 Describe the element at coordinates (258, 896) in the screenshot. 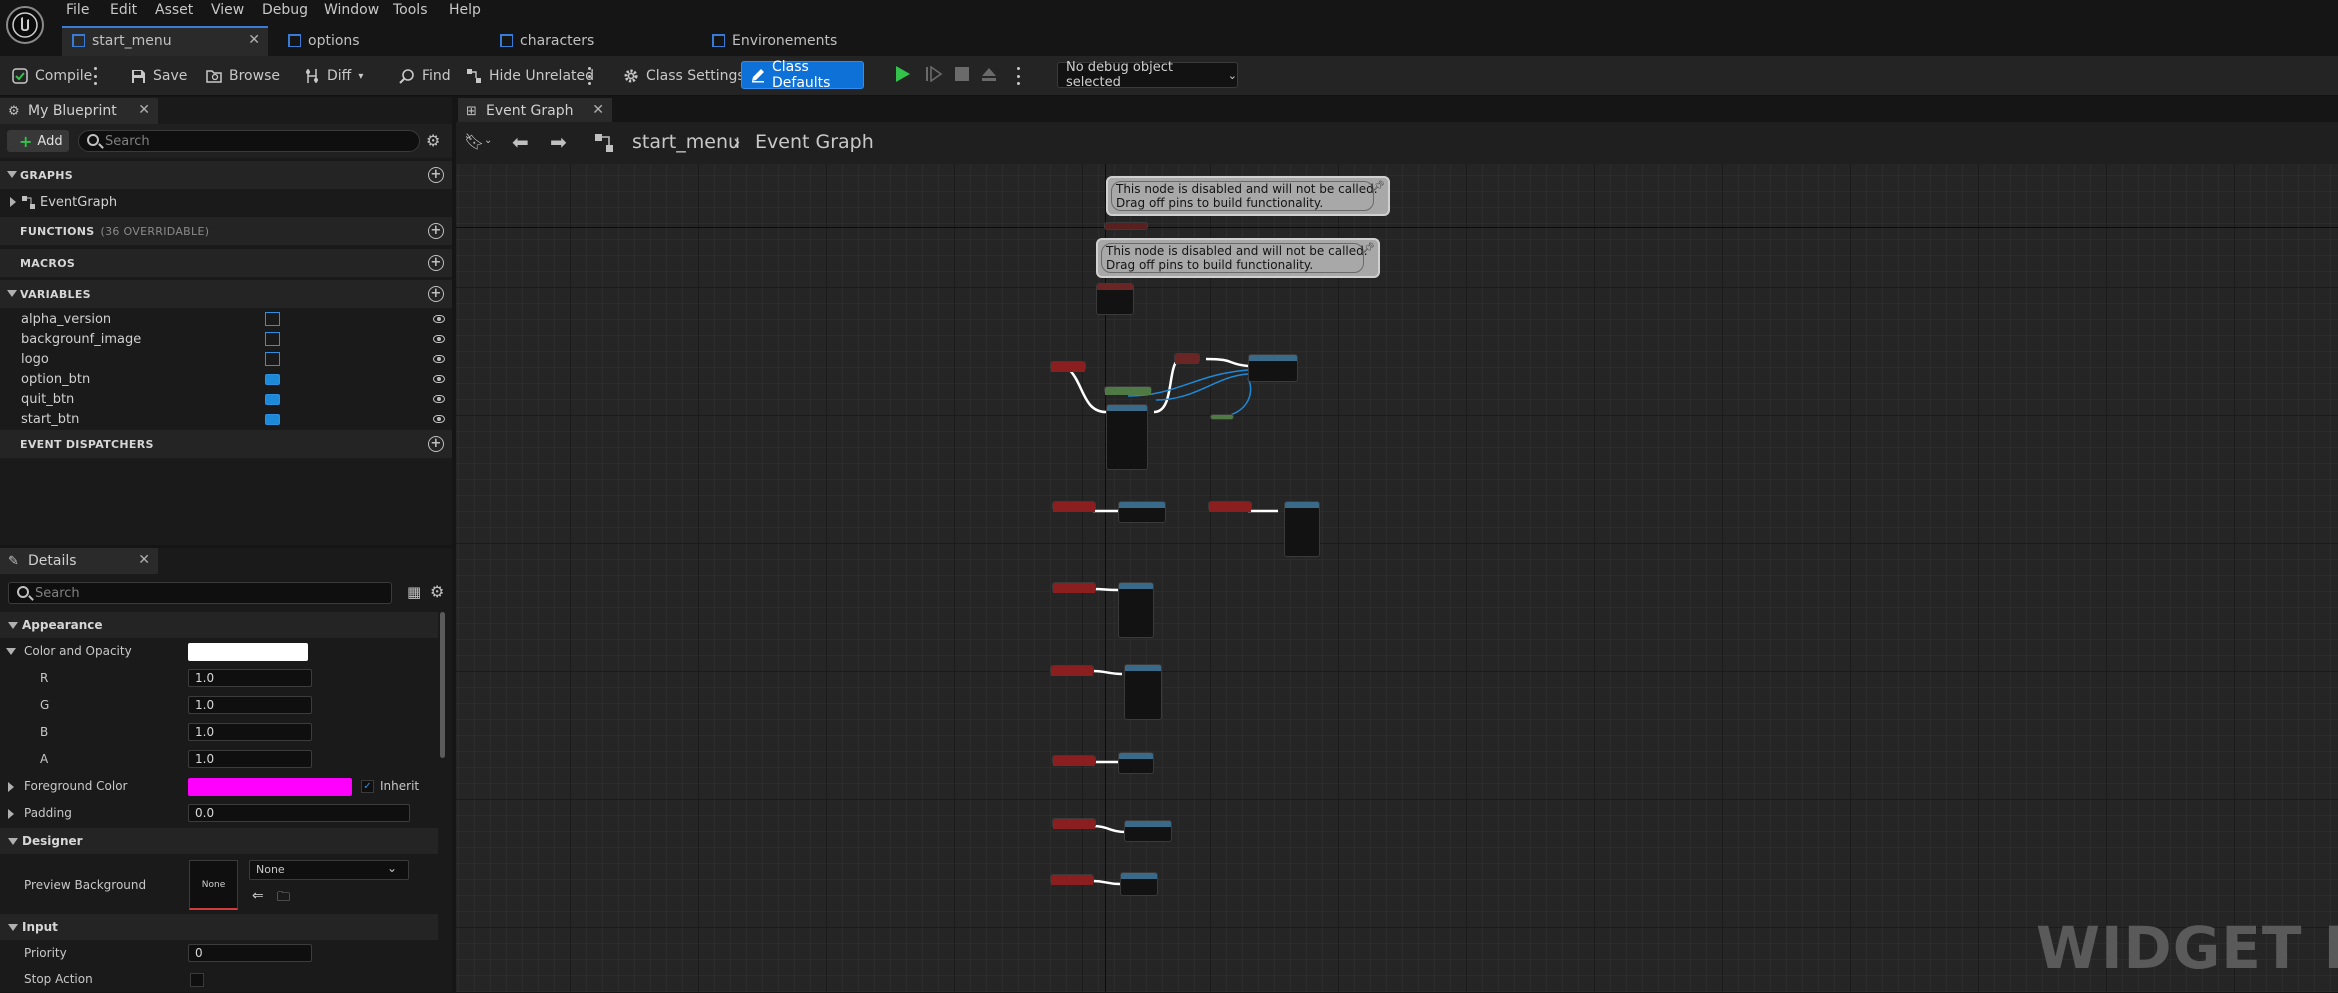

I see `use-selected-asset-icon: ⇐` at that location.